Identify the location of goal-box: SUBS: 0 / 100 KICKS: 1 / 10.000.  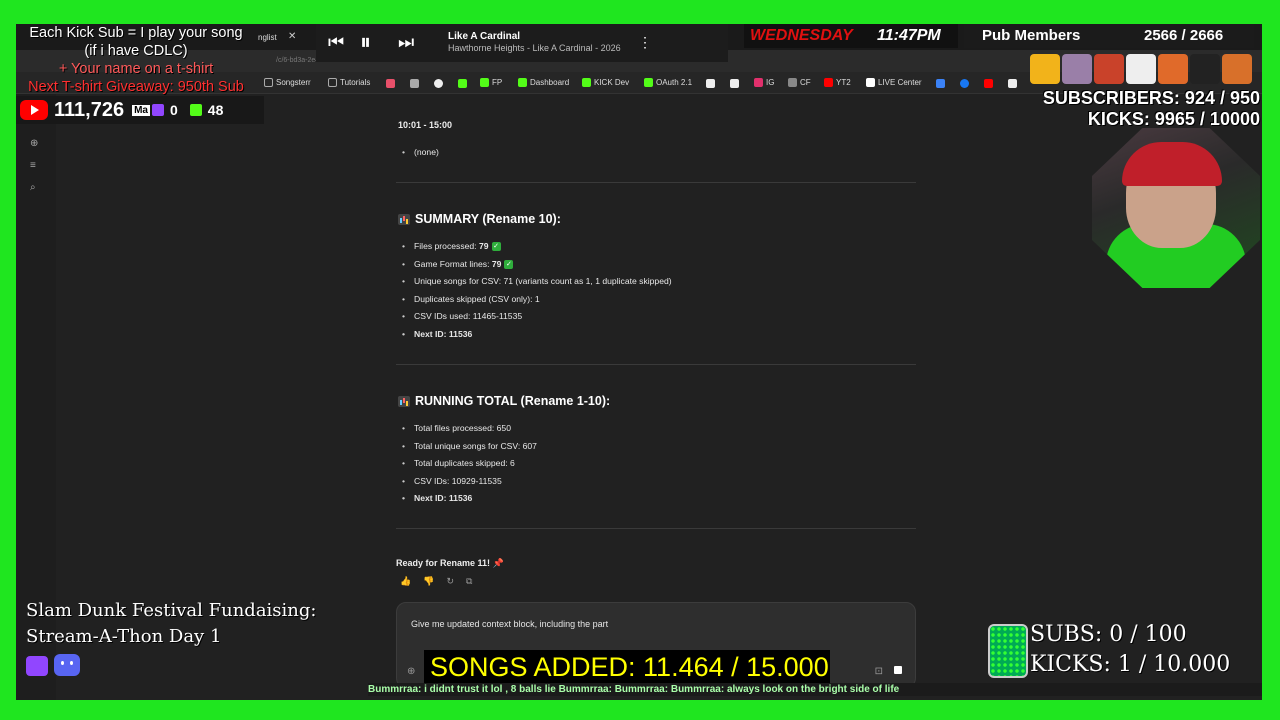
(1144, 651).